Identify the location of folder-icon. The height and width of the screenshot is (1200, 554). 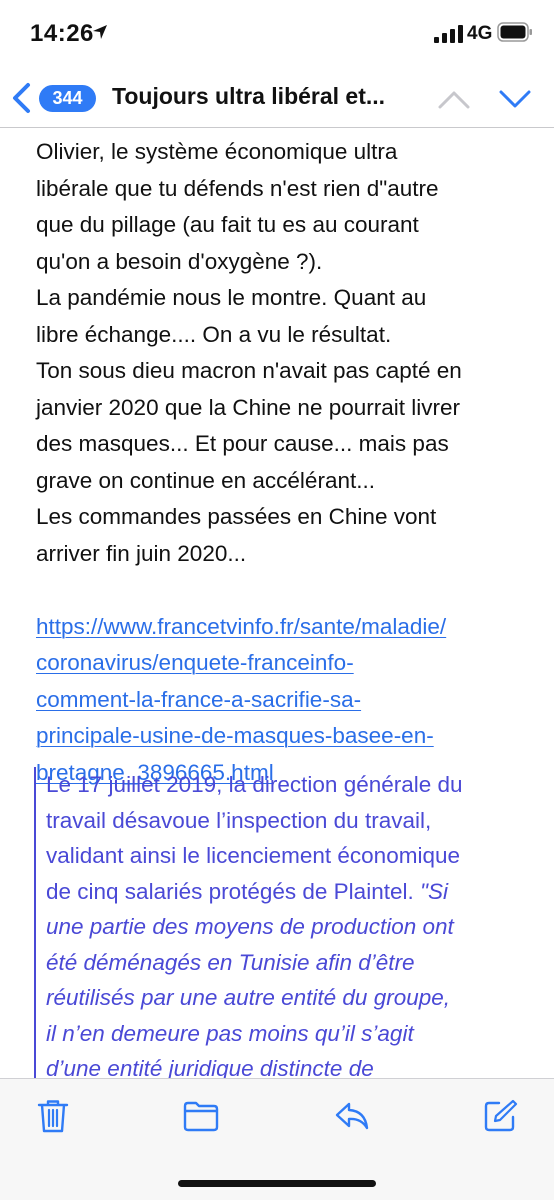
(201, 1116).